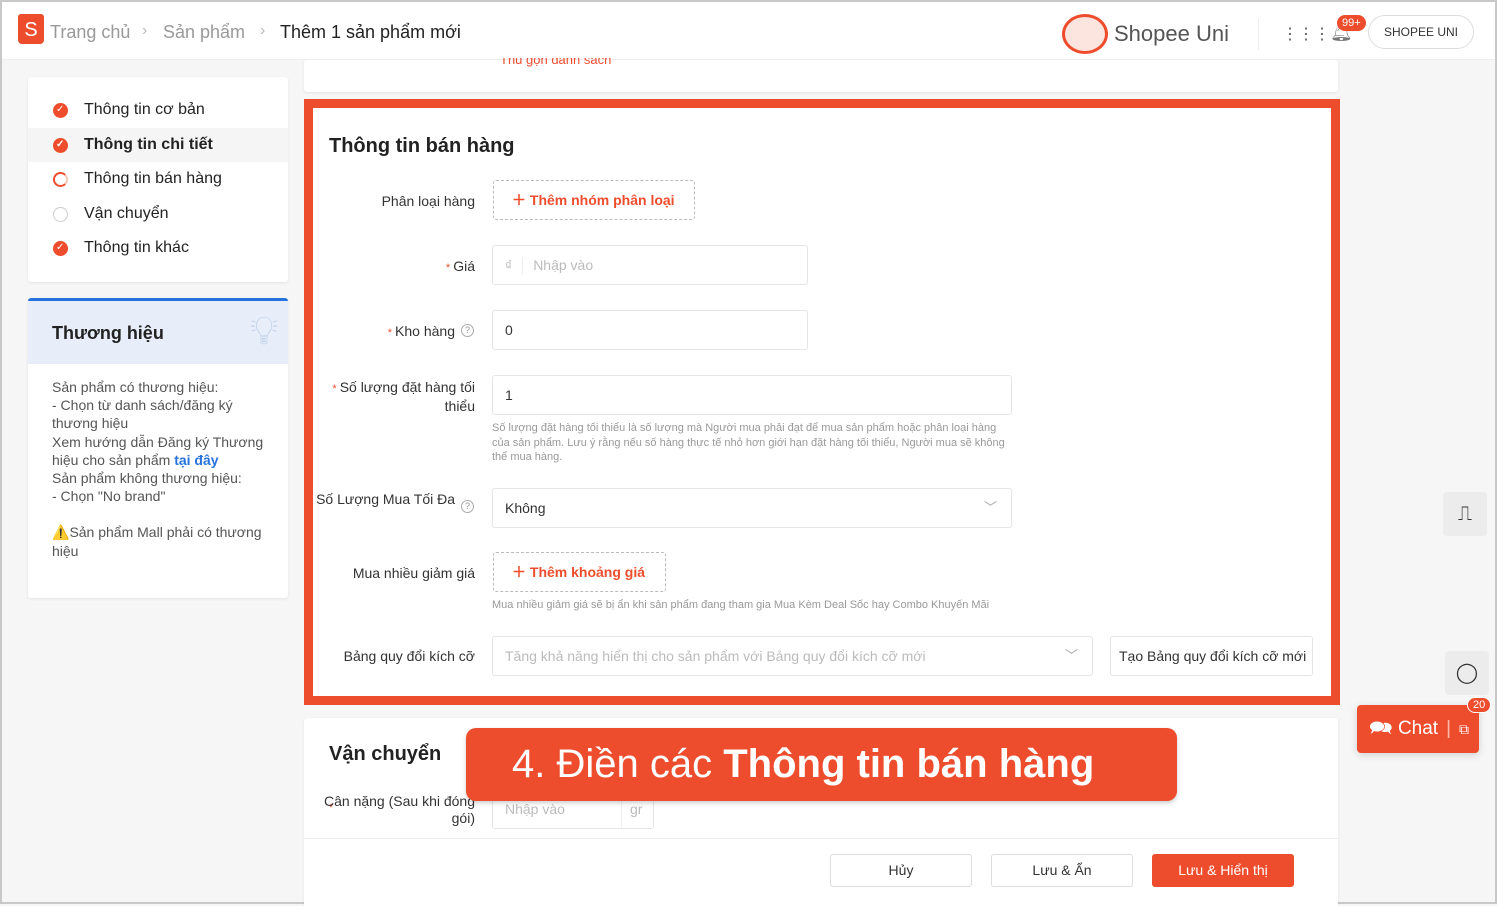 The height and width of the screenshot is (906, 1497). What do you see at coordinates (752, 508) in the screenshot?
I see `max-order-select: Không ﹀` at bounding box center [752, 508].